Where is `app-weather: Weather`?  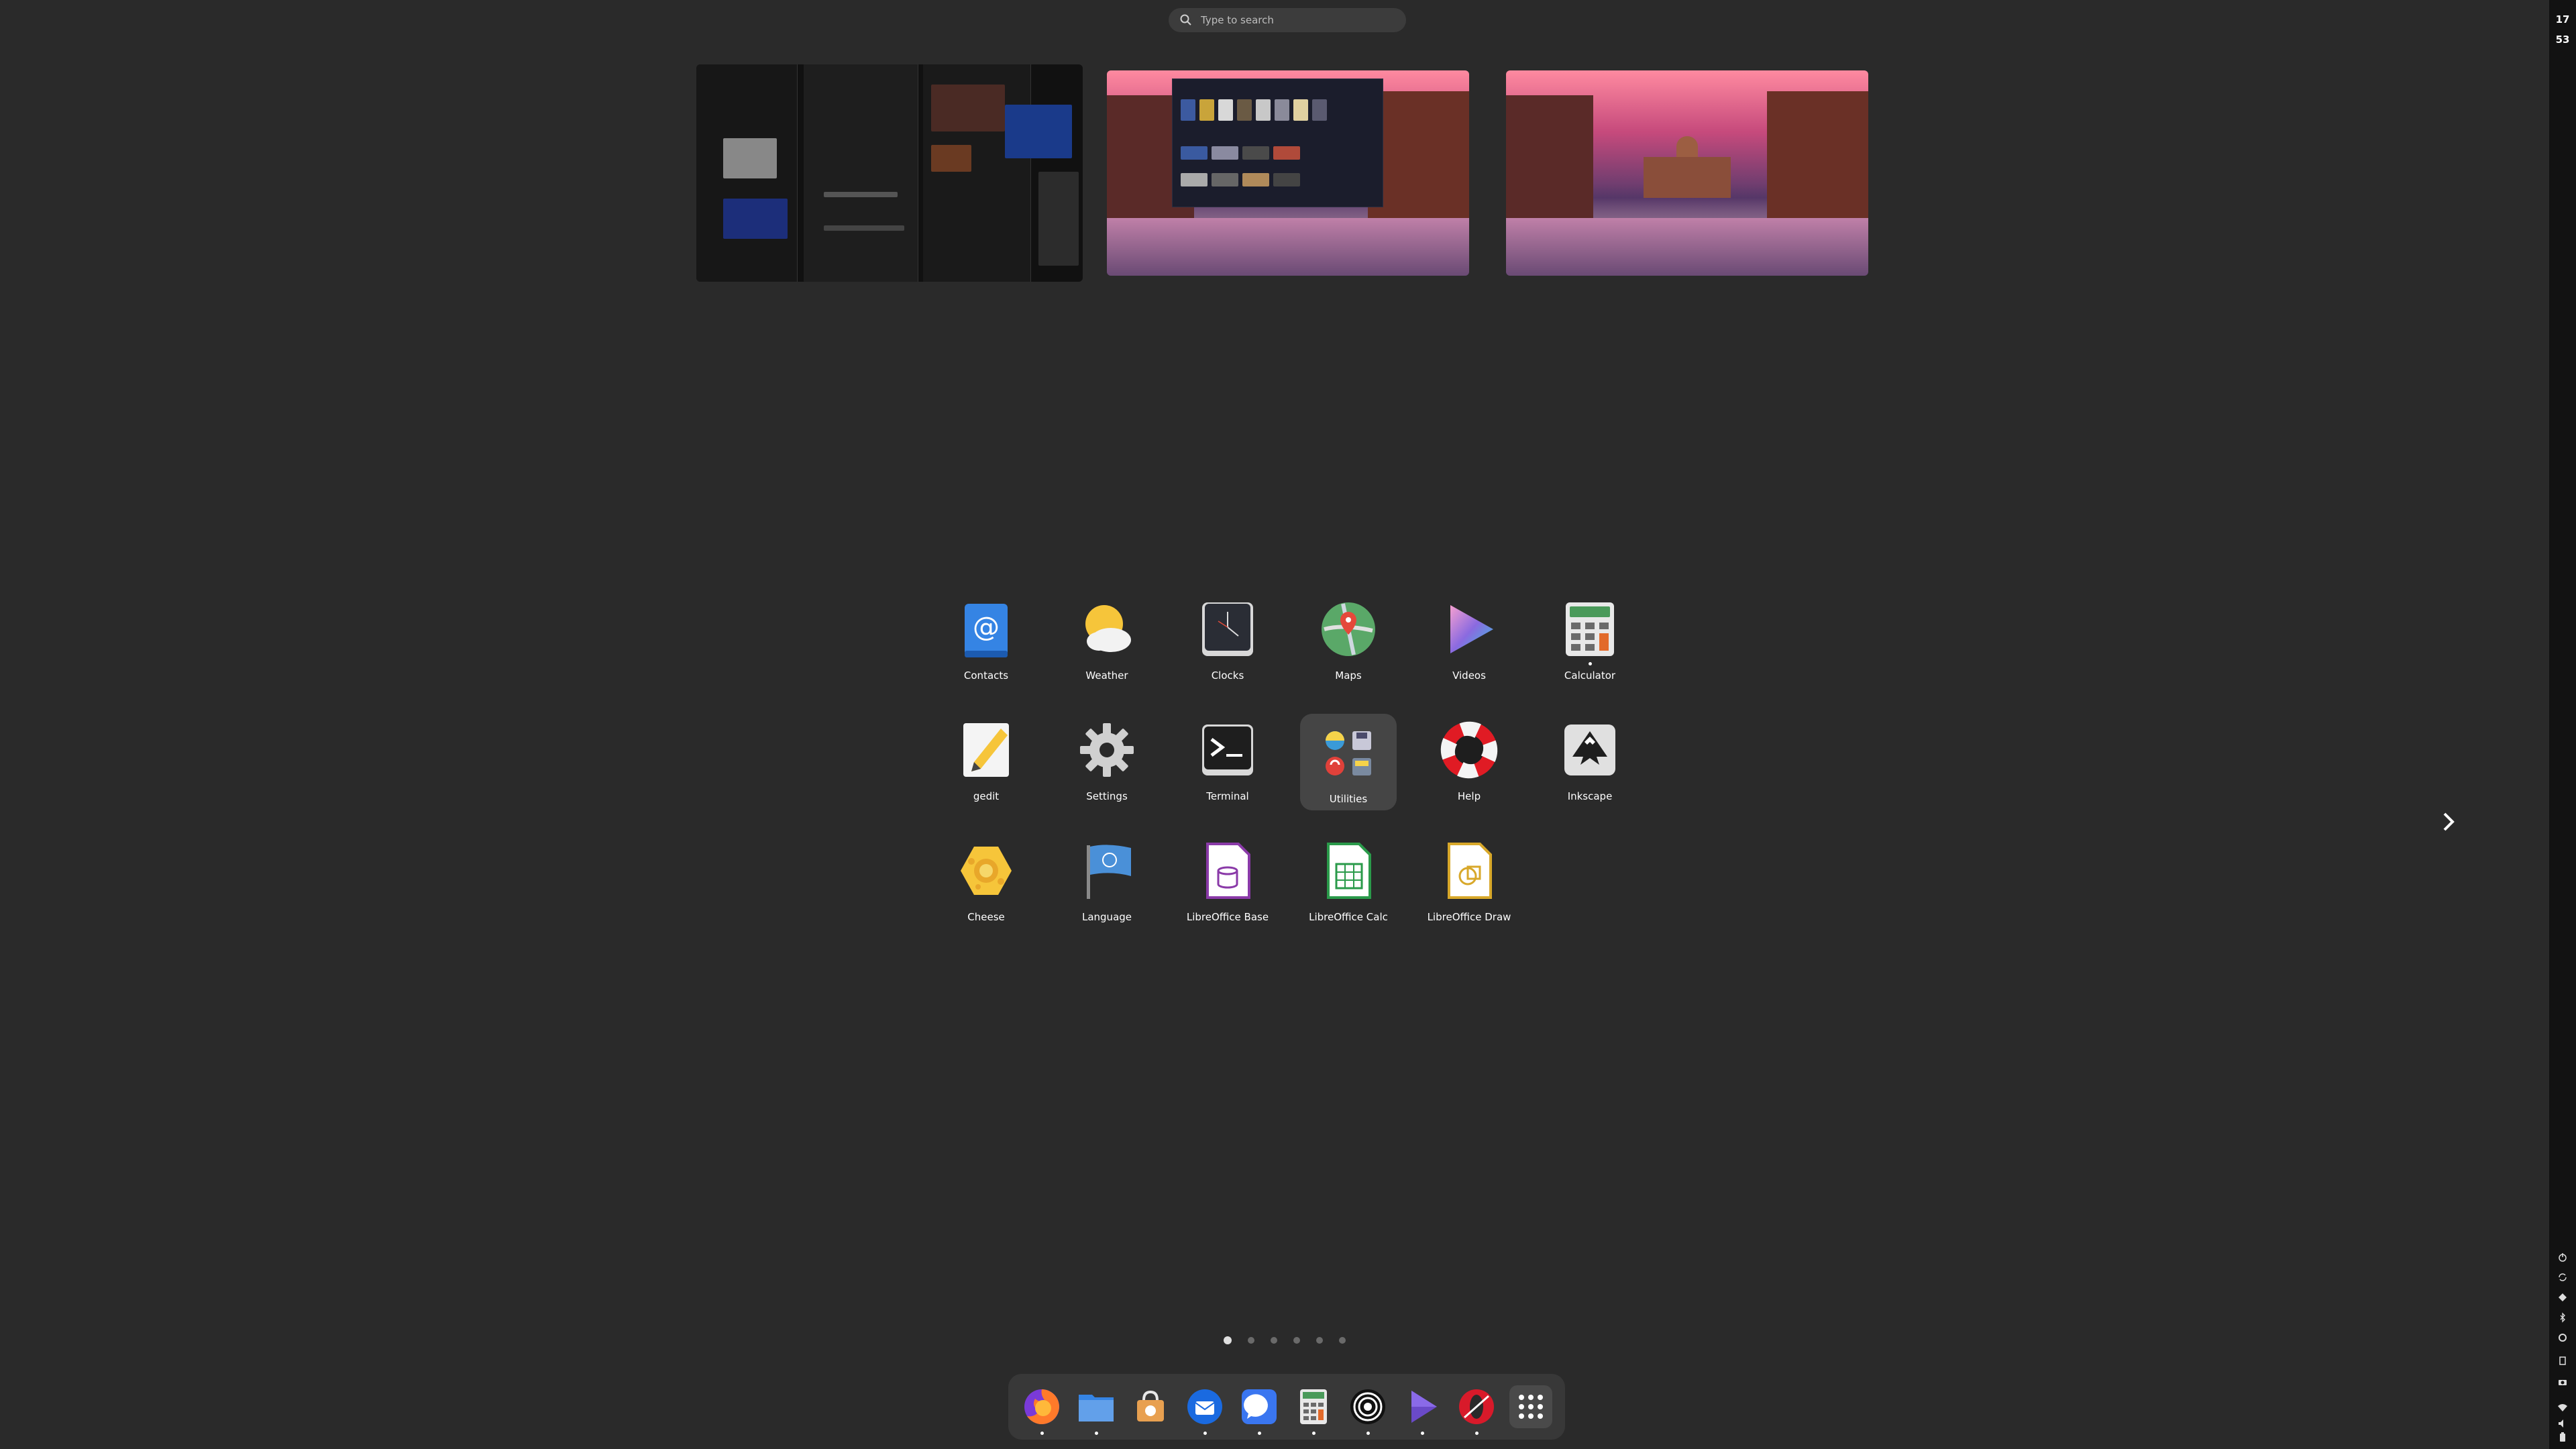
app-weather: Weather is located at coordinates (1107, 638).